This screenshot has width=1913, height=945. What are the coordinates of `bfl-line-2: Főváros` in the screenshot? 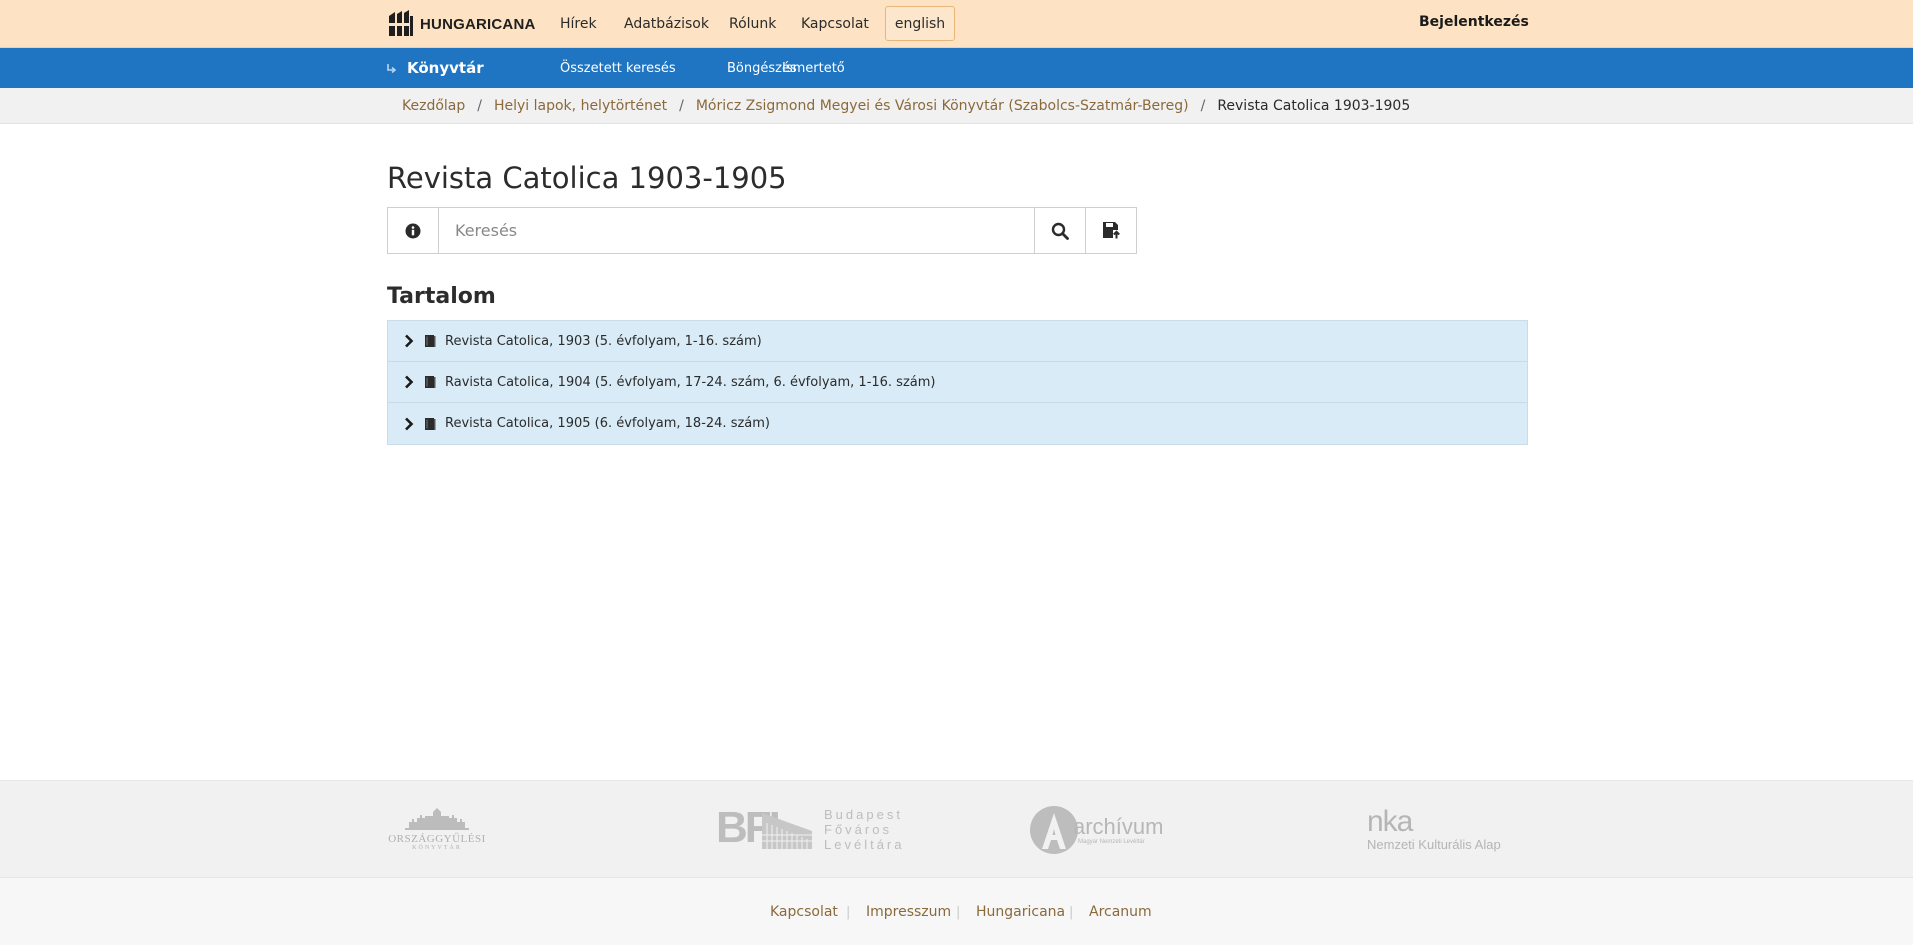 It's located at (858, 829).